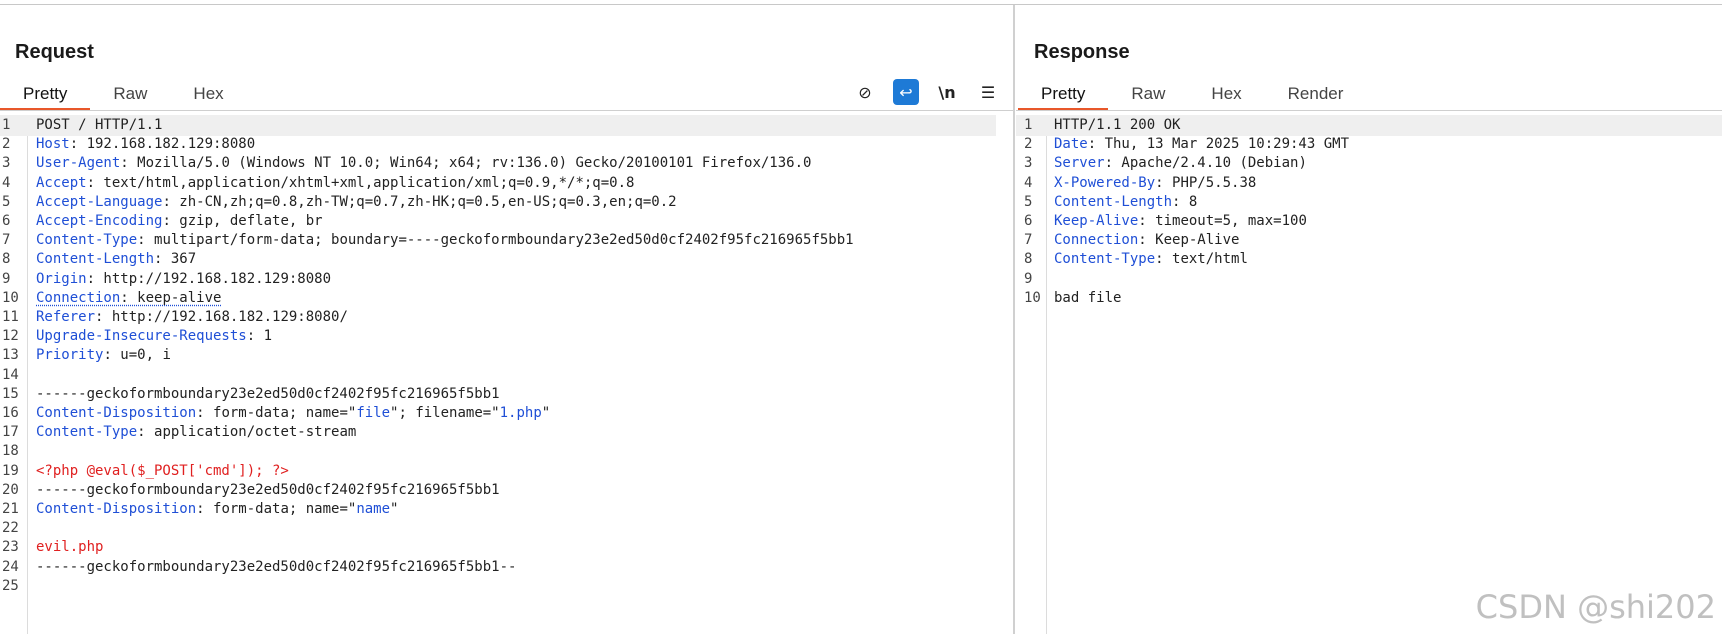 This screenshot has height=634, width=1722. What do you see at coordinates (54, 52) in the screenshot?
I see `request-title: Request` at bounding box center [54, 52].